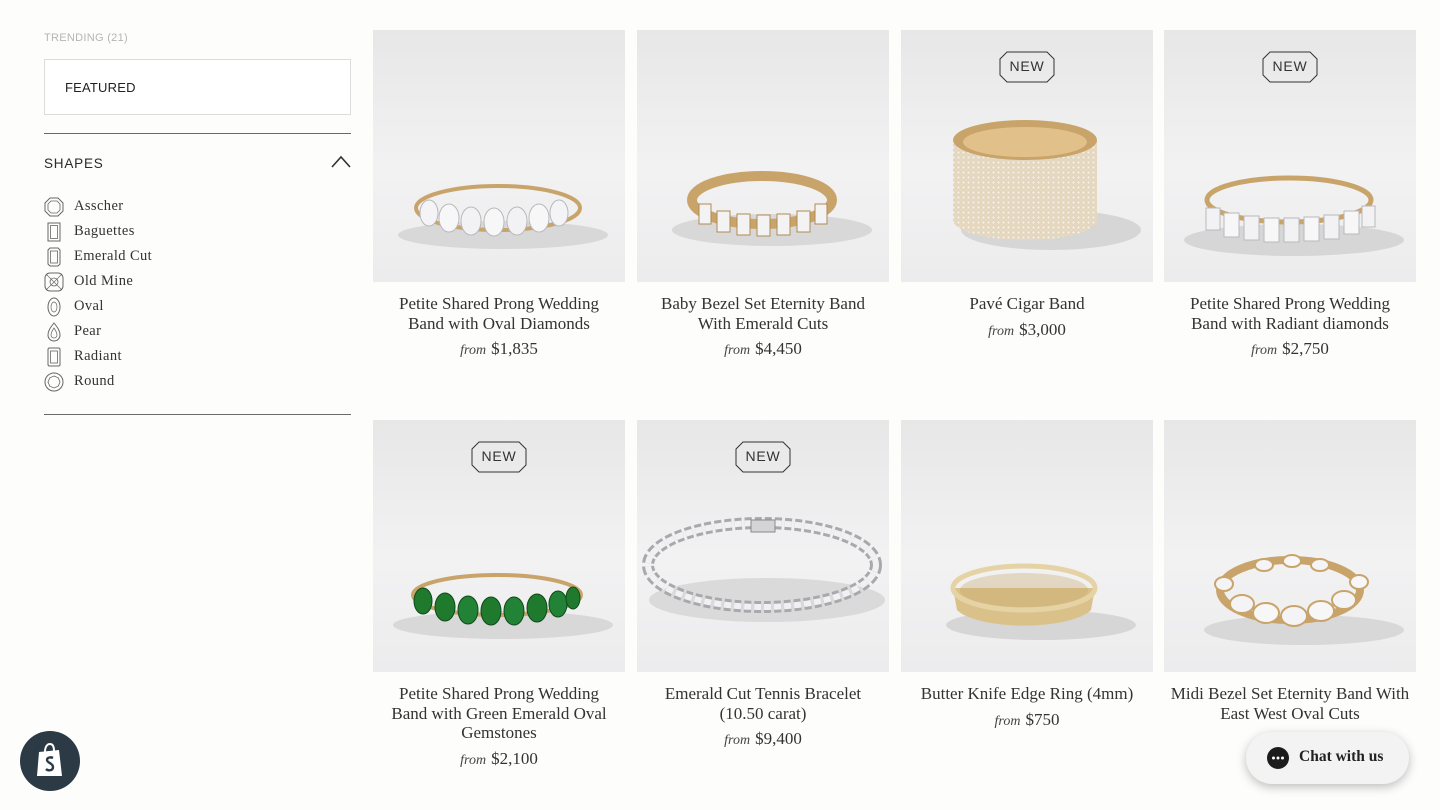 This screenshot has height=810, width=1440. What do you see at coordinates (54, 206) in the screenshot?
I see `asscher-icon` at bounding box center [54, 206].